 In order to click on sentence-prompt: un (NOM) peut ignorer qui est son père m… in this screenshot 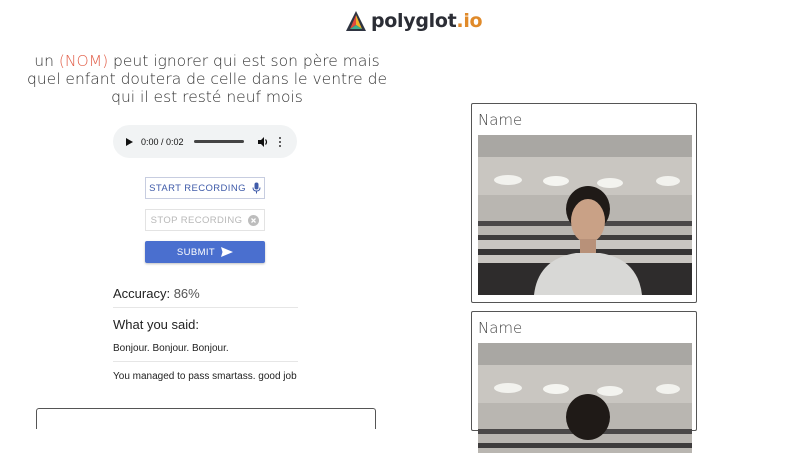, I will do `click(207, 79)`.